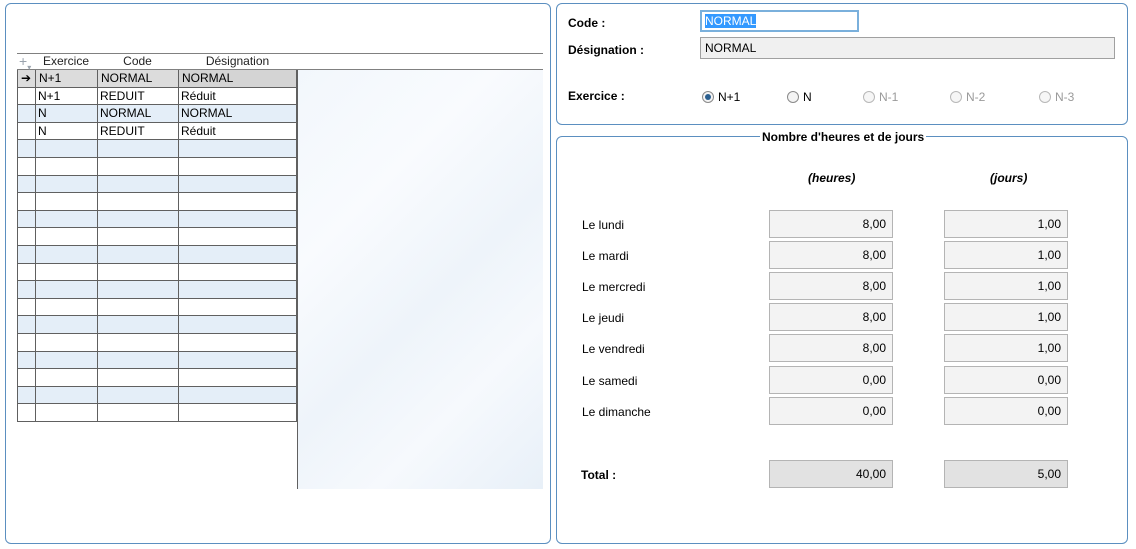 This screenshot has height=549, width=1136. I want to click on designation-field: NORMAL, so click(907, 48).